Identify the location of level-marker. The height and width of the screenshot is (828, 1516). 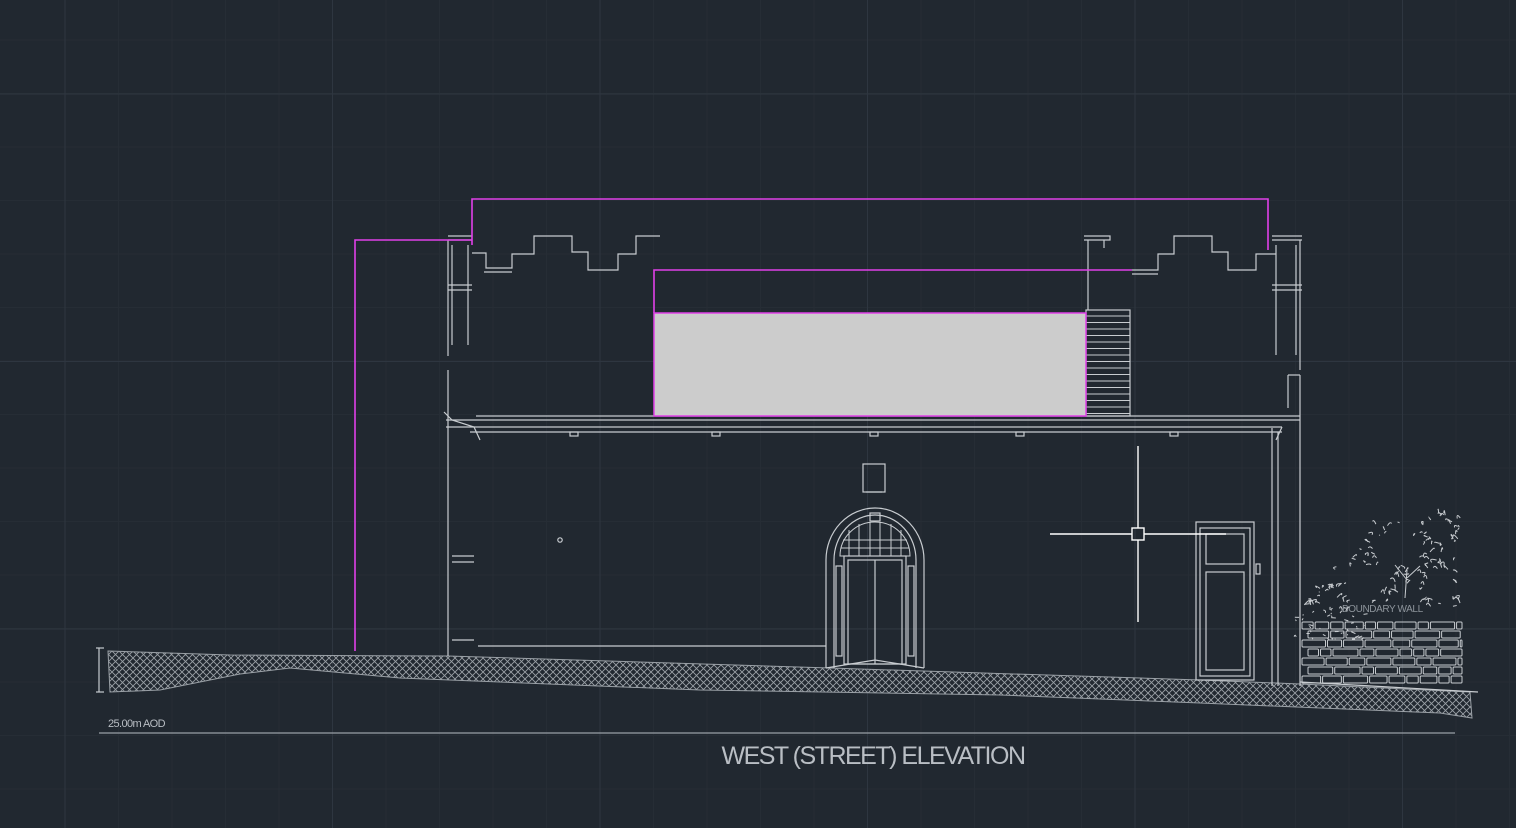
(100, 670).